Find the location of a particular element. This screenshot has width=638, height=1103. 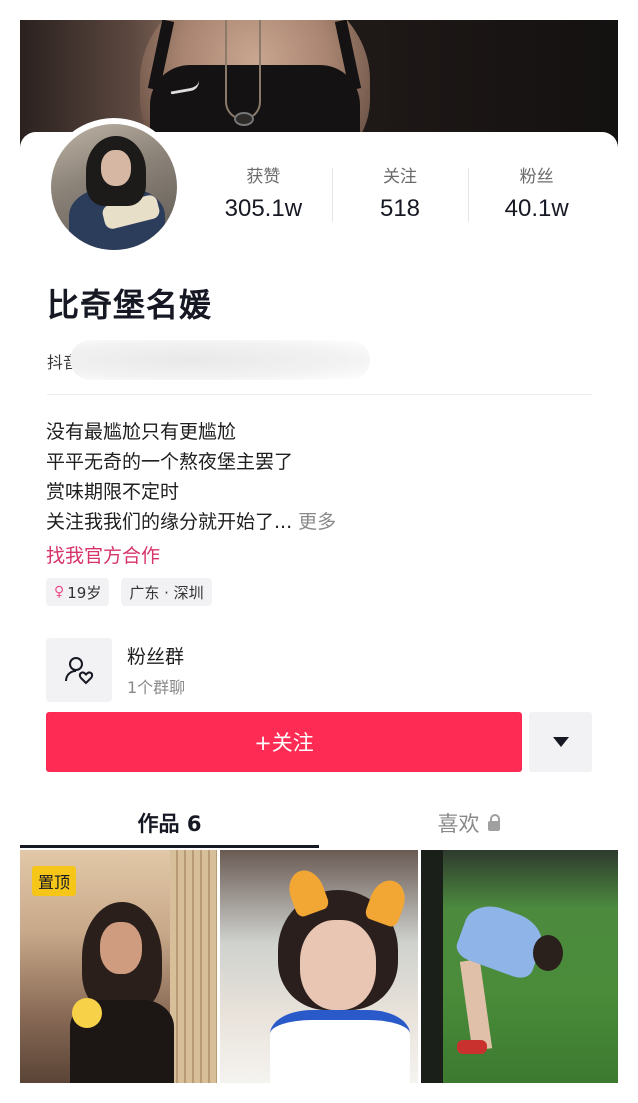

caret-down-icon is located at coordinates (560, 742).